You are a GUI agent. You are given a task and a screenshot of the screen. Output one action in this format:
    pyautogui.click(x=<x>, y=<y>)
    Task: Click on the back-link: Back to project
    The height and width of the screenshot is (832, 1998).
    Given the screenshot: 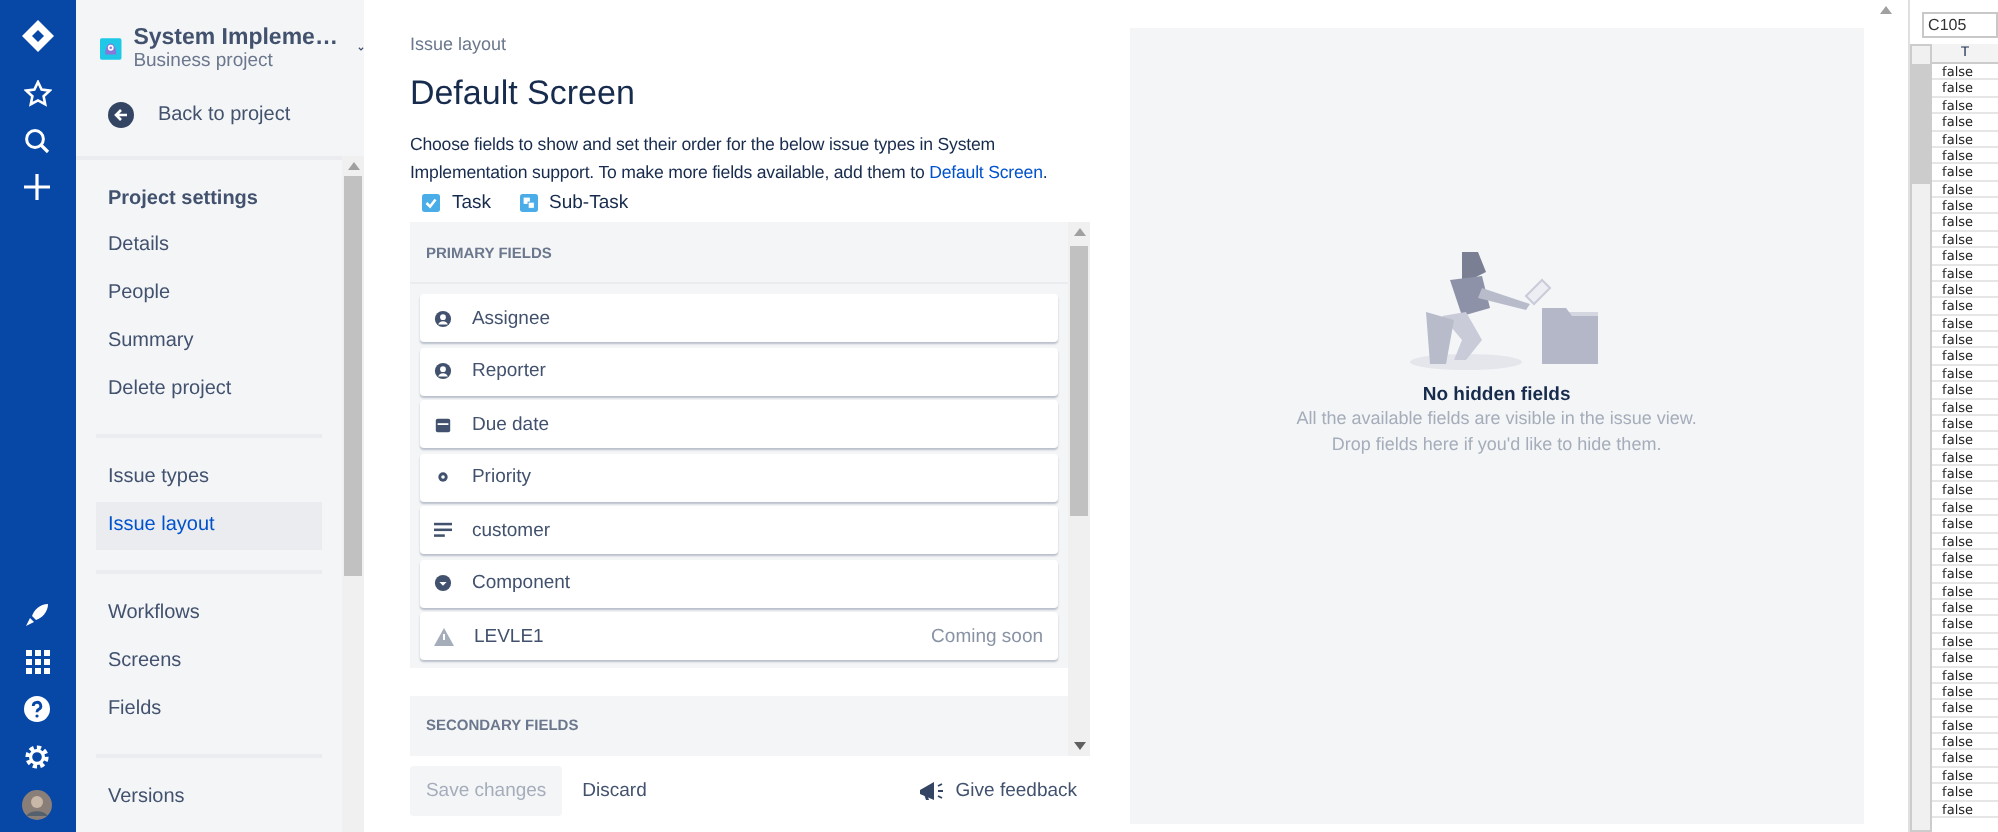 What is the action you would take?
    pyautogui.click(x=235, y=115)
    